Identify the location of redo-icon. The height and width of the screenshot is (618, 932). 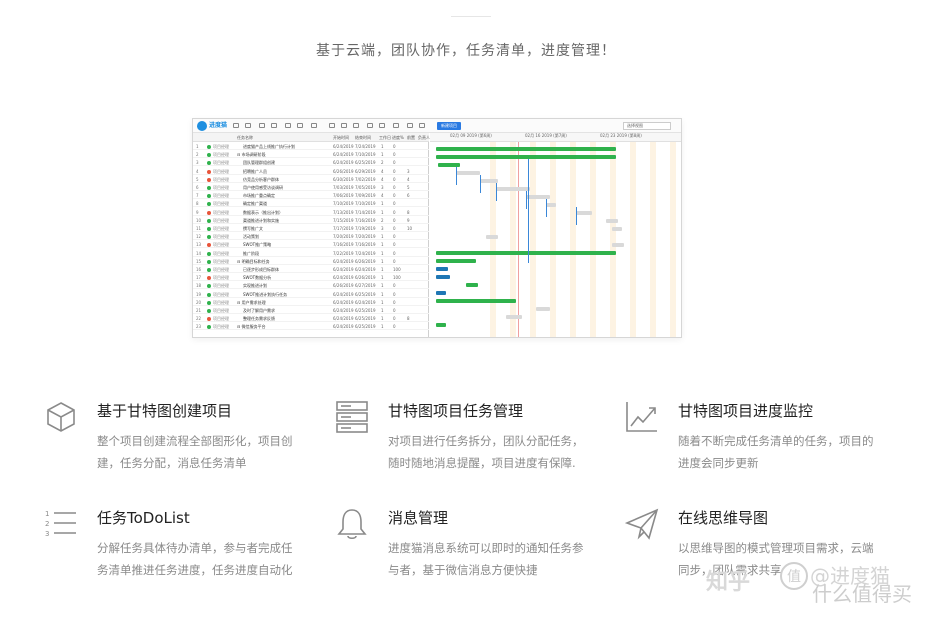
(248, 125).